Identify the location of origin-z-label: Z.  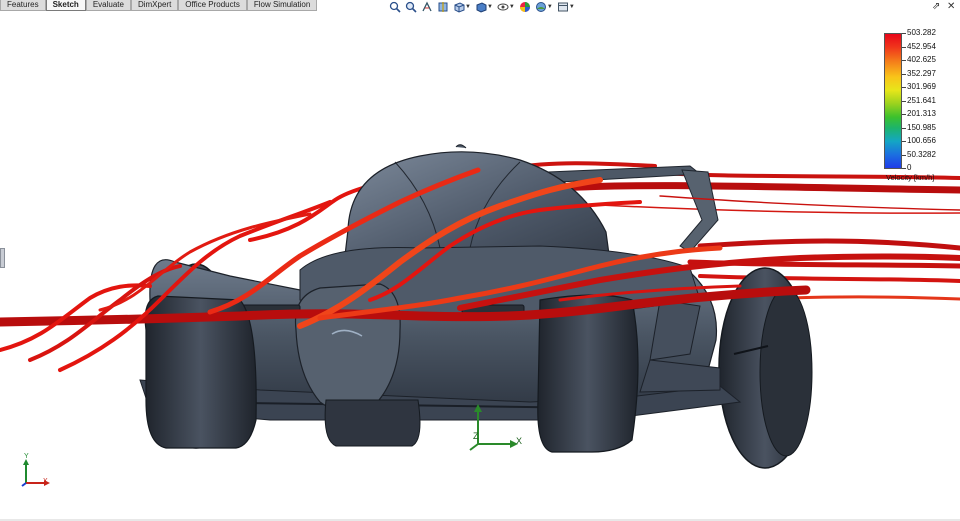
(476, 436).